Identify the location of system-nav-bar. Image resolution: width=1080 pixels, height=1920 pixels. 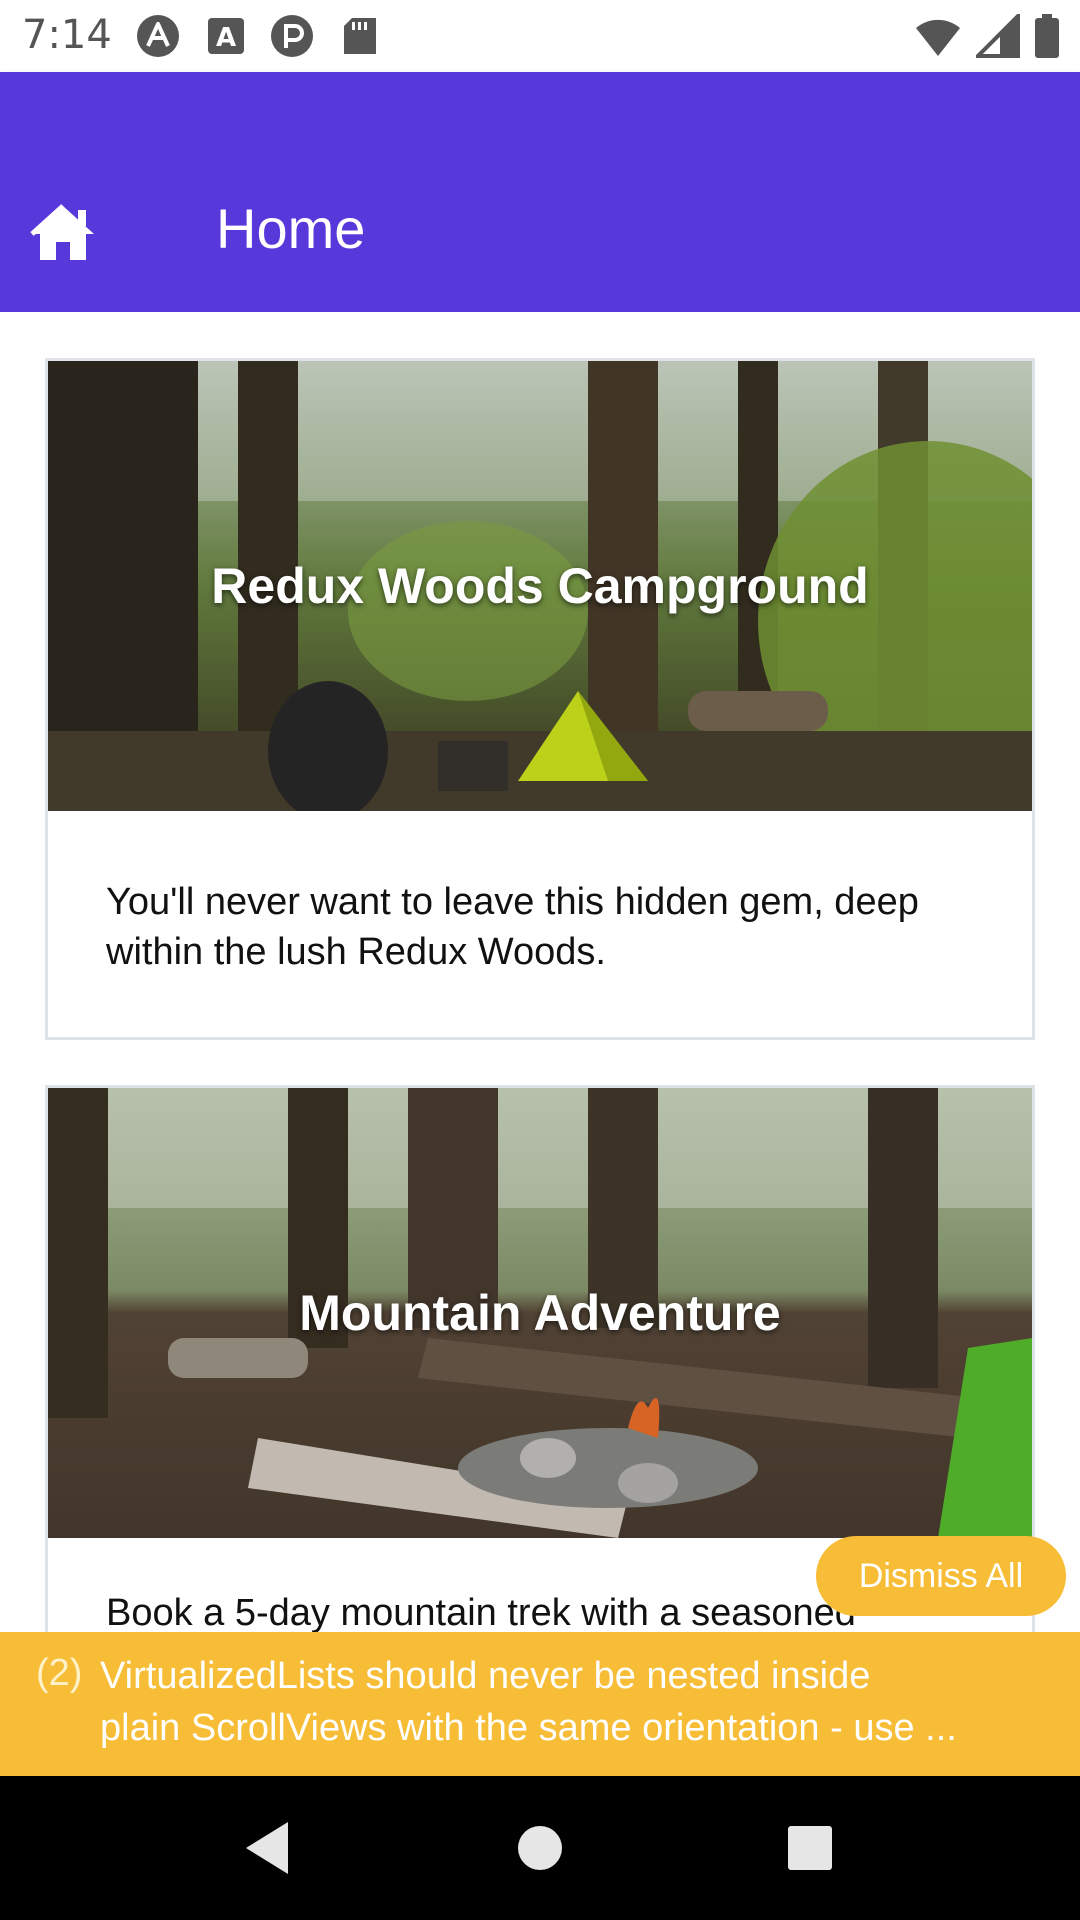
(540, 1848).